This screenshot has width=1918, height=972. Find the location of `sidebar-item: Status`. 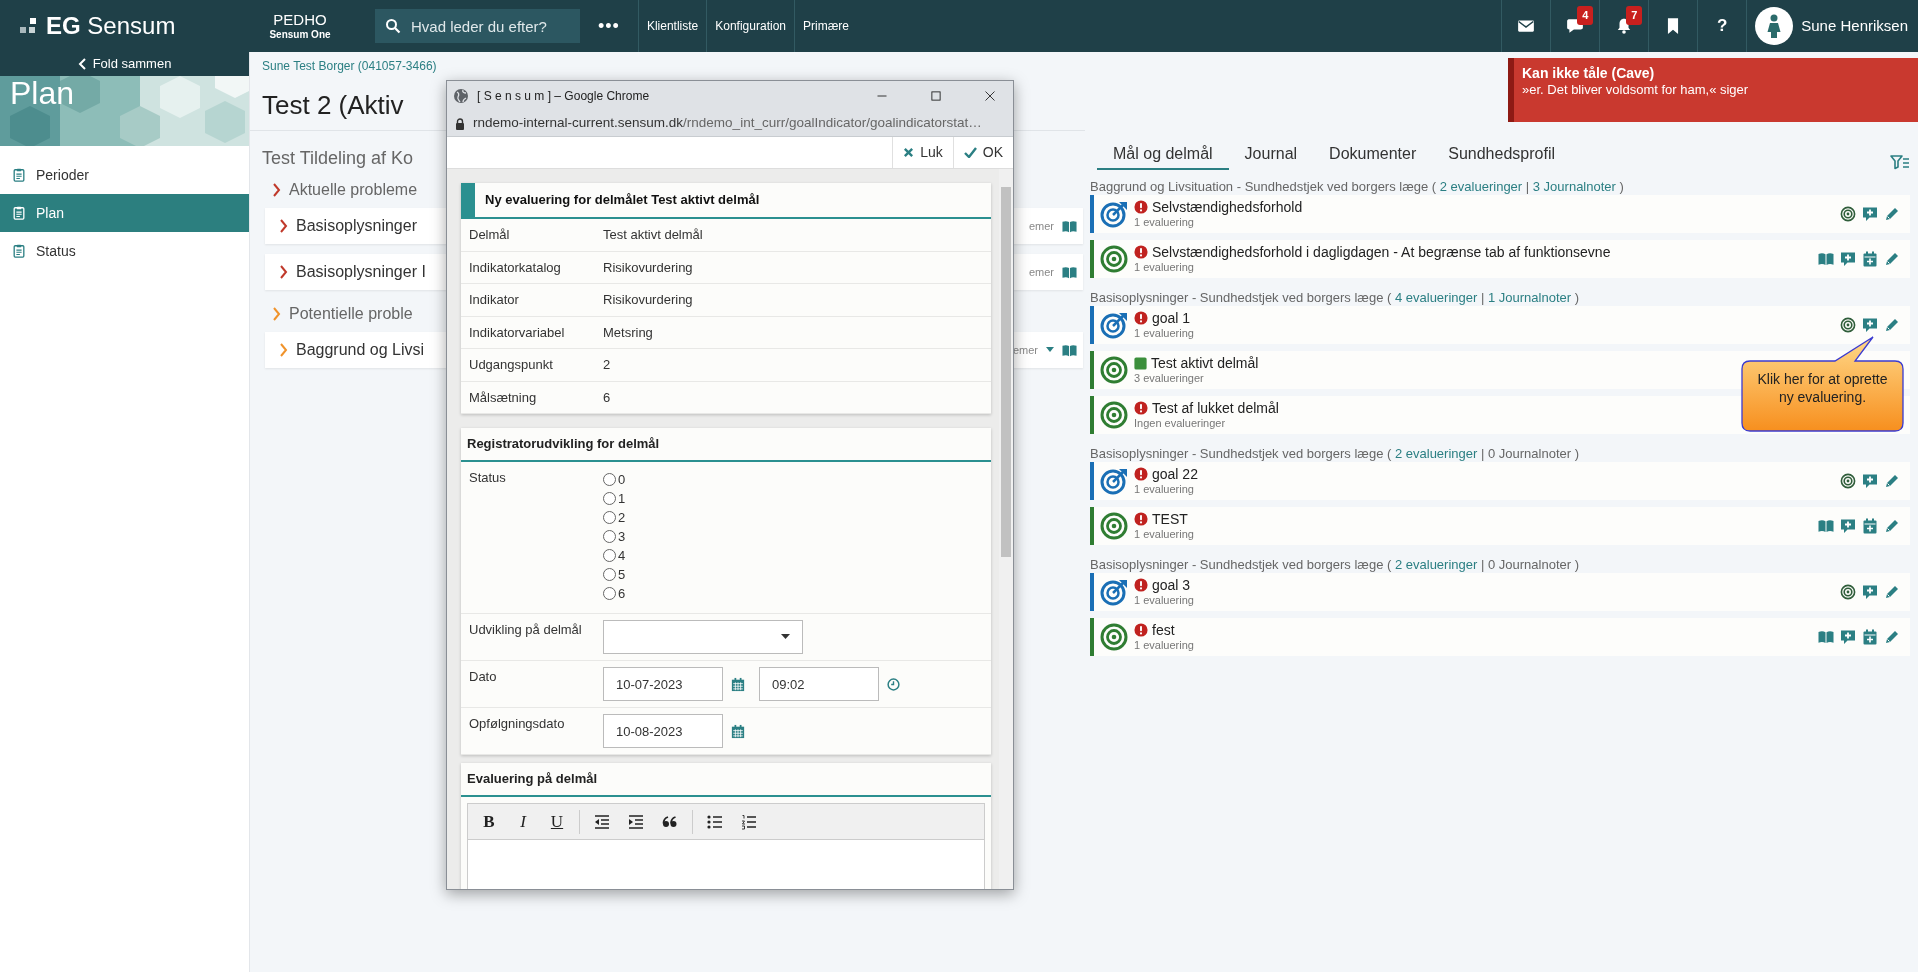

sidebar-item: Status is located at coordinates (124, 251).